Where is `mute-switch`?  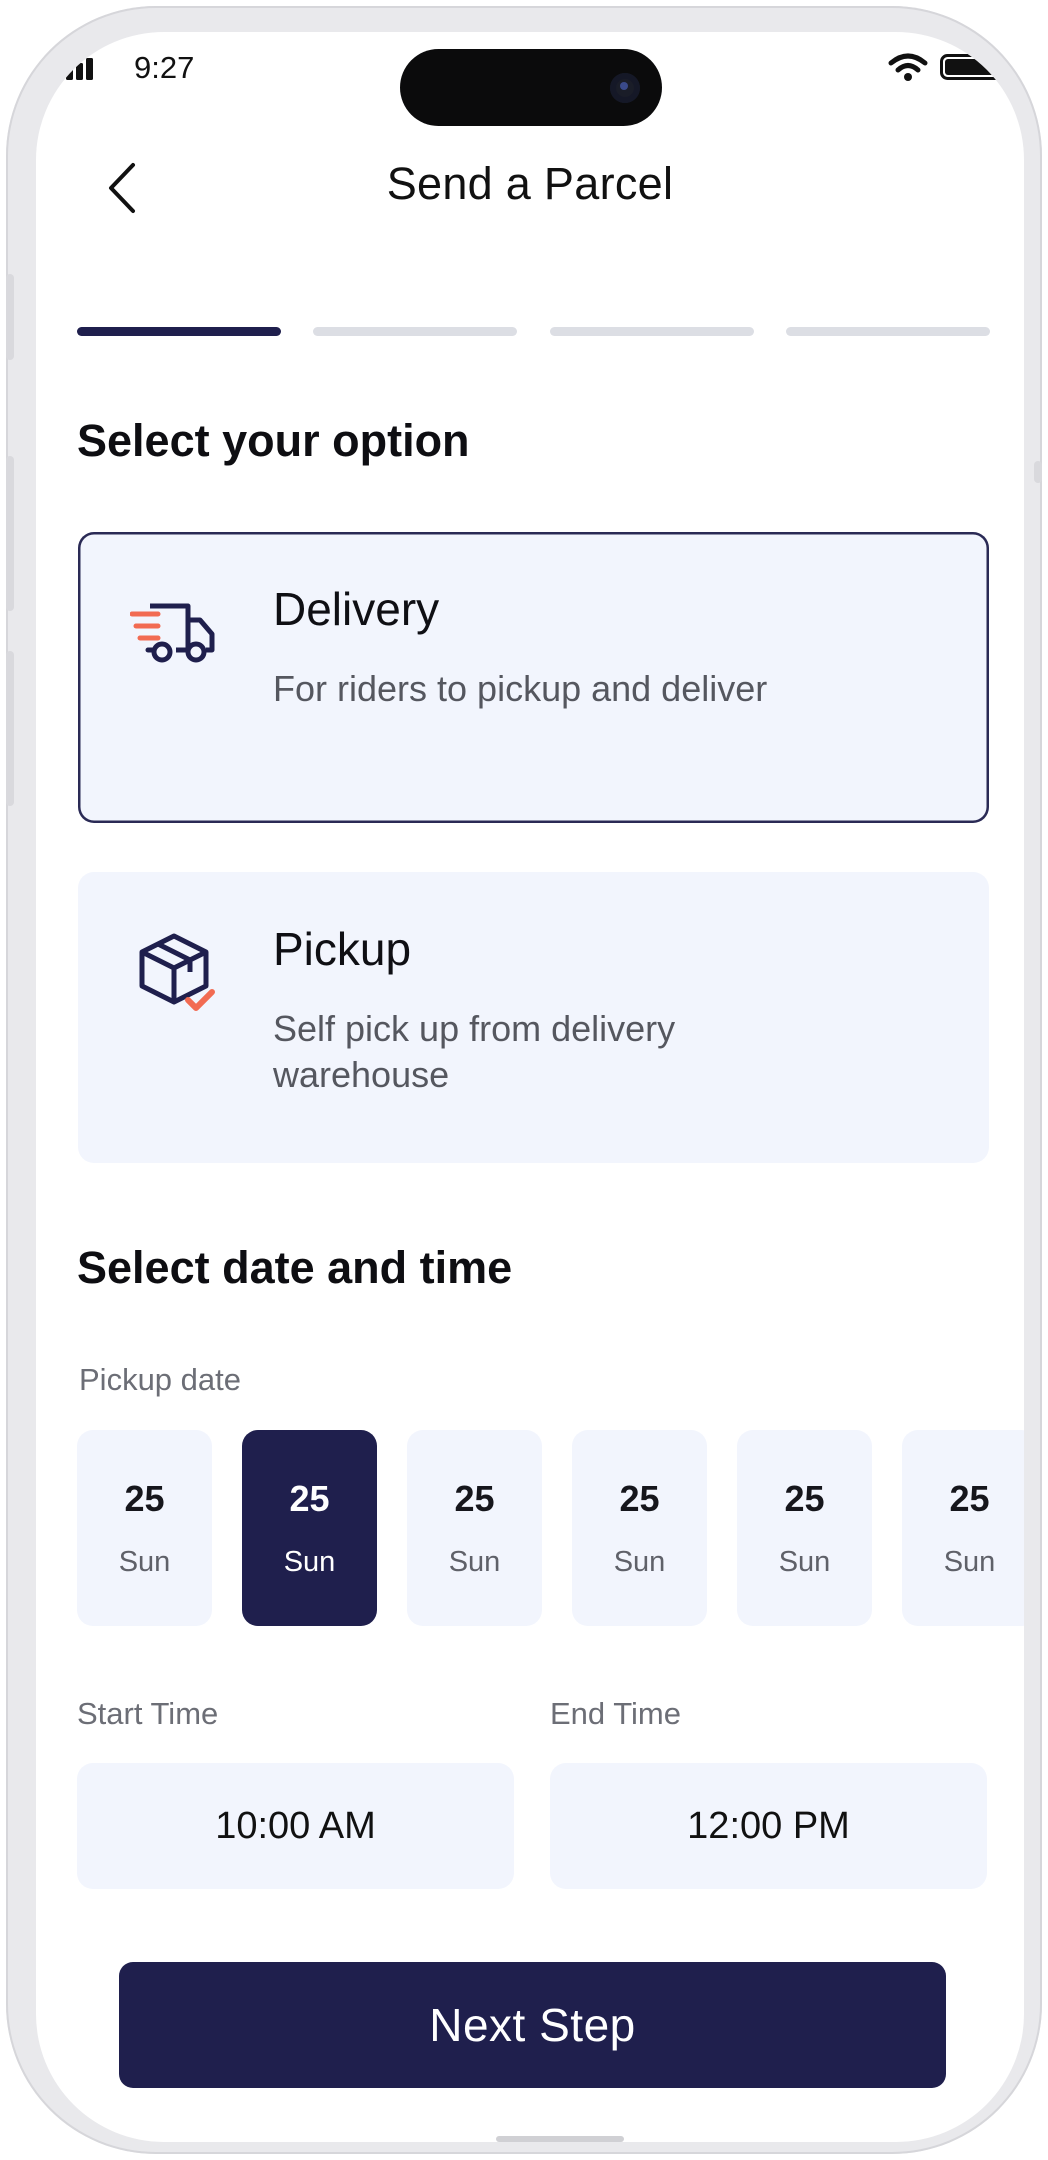 mute-switch is located at coordinates (10, 317).